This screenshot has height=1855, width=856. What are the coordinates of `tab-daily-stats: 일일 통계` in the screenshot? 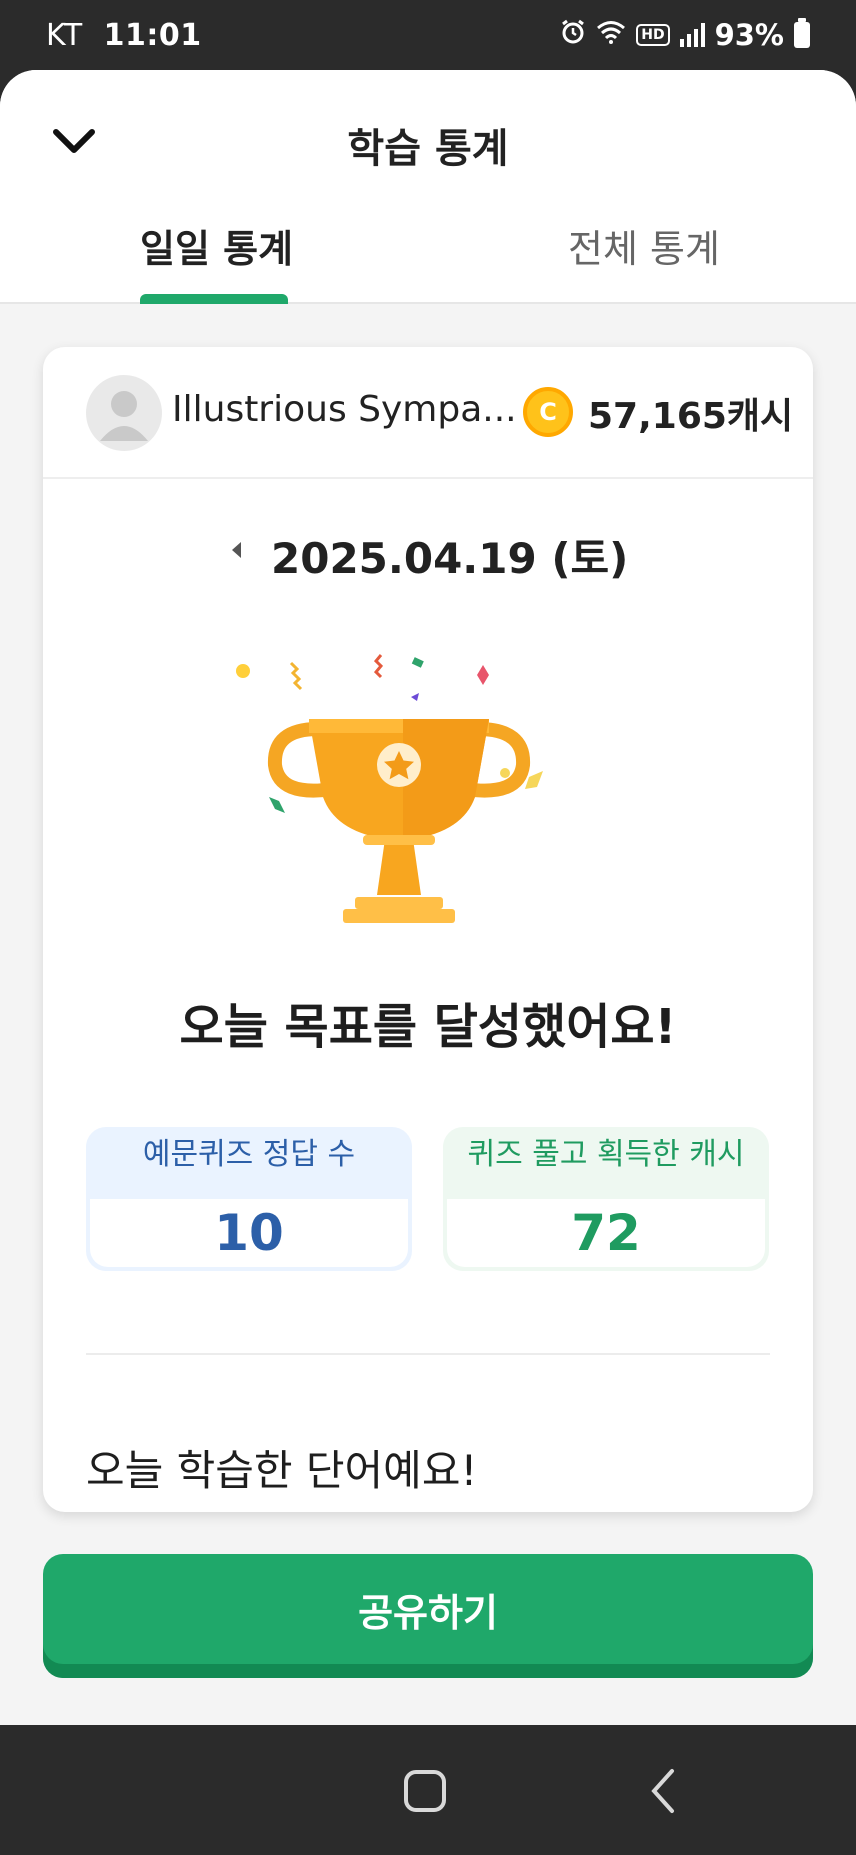 It's located at (216, 245).